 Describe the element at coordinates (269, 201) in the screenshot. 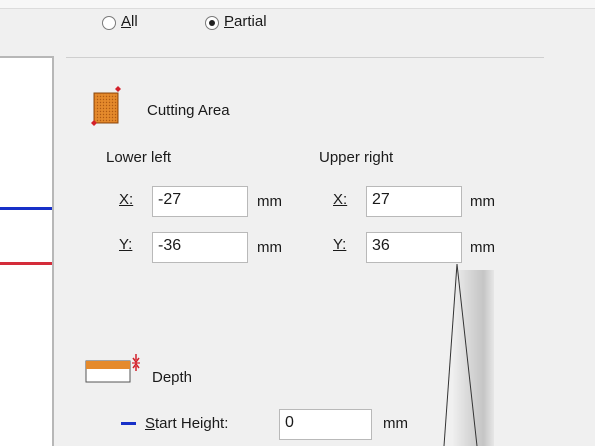

I see `lower-left-x-unit: mm` at that location.